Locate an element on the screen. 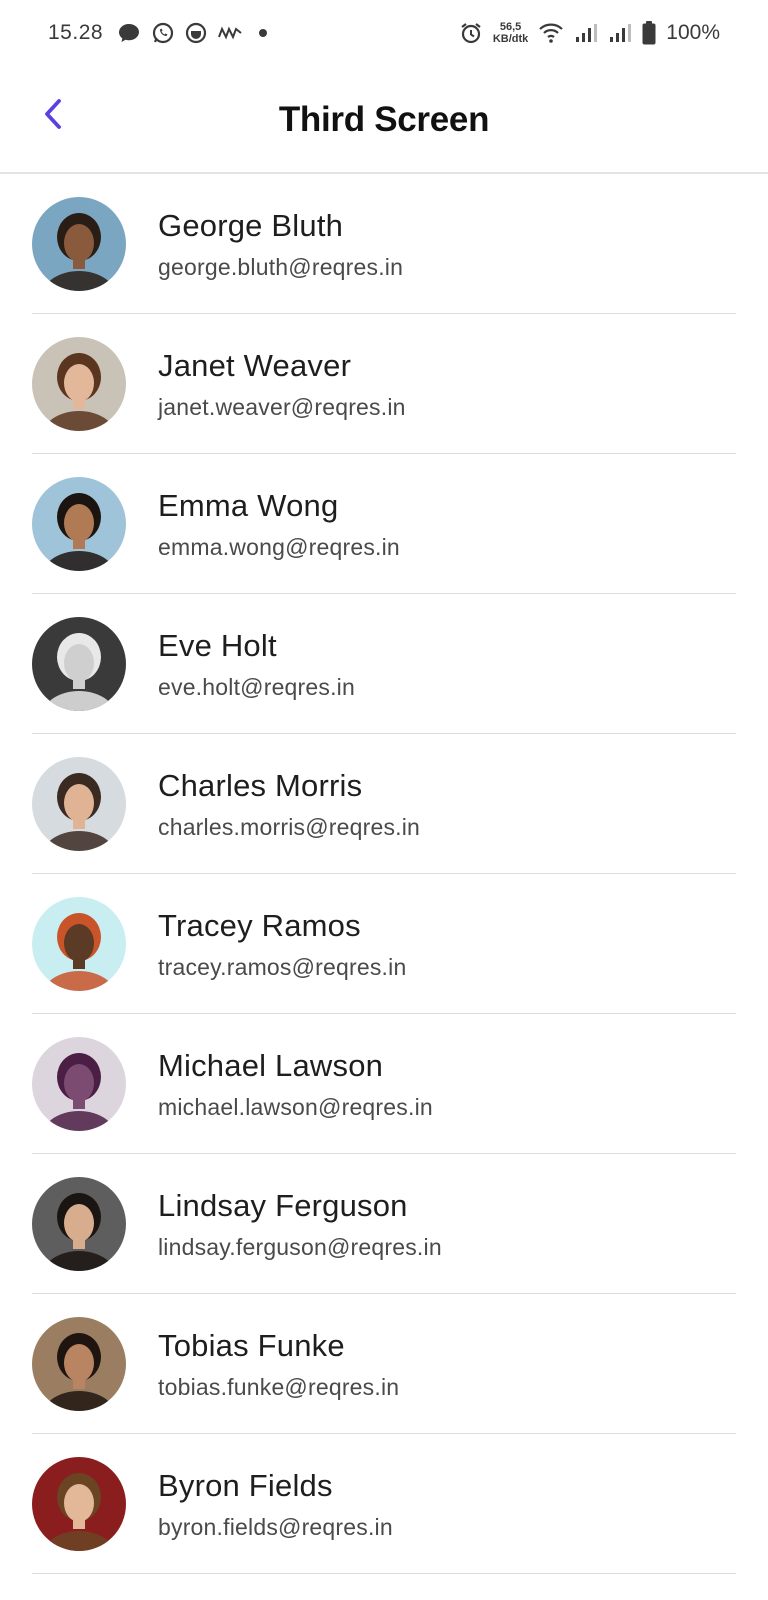 The height and width of the screenshot is (1600, 768). status-bar-right: 56,5 KB/dtk 100% is located at coordinates (589, 33).